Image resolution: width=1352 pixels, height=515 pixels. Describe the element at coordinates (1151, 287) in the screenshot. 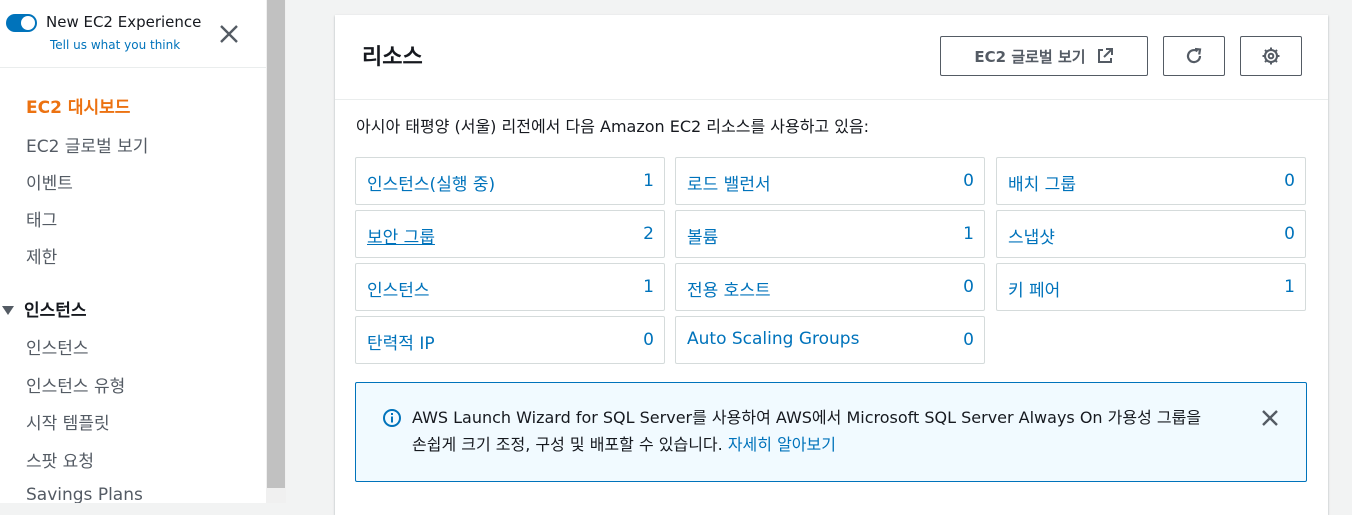

I see `resource-card-key-pairs: 키 페어 1` at that location.